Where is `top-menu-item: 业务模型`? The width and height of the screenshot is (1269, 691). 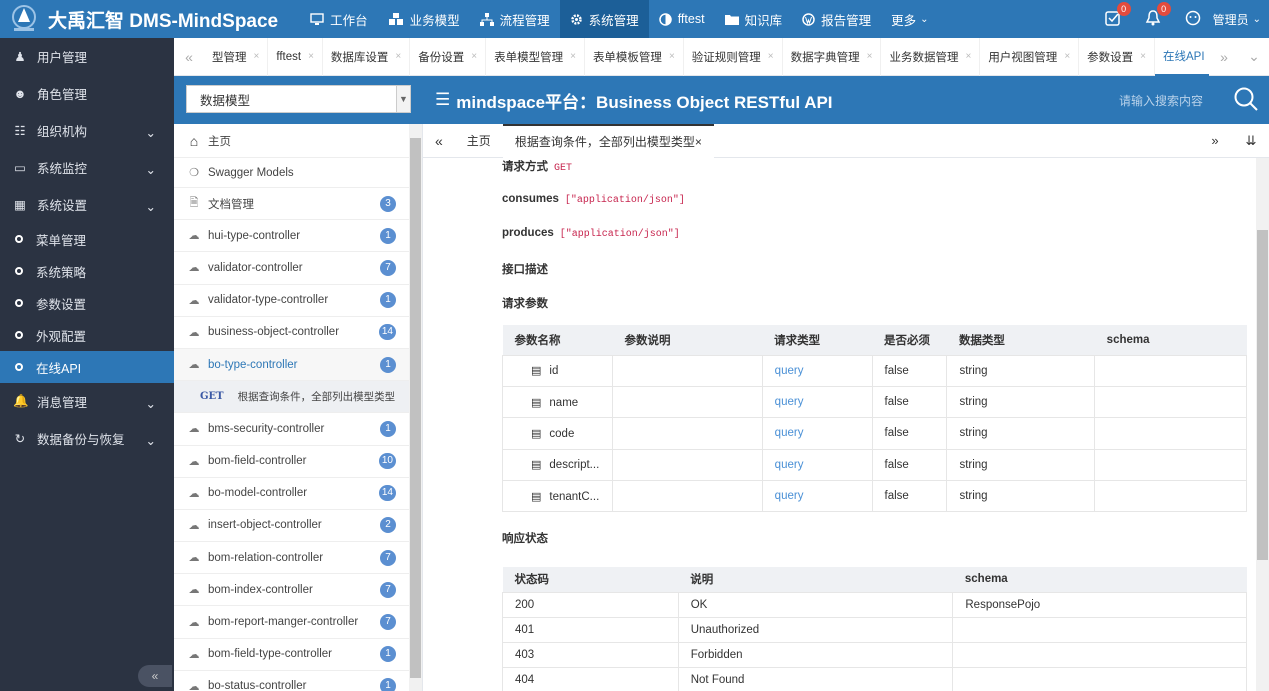
top-menu-item: 业务模型 is located at coordinates (424, 19).